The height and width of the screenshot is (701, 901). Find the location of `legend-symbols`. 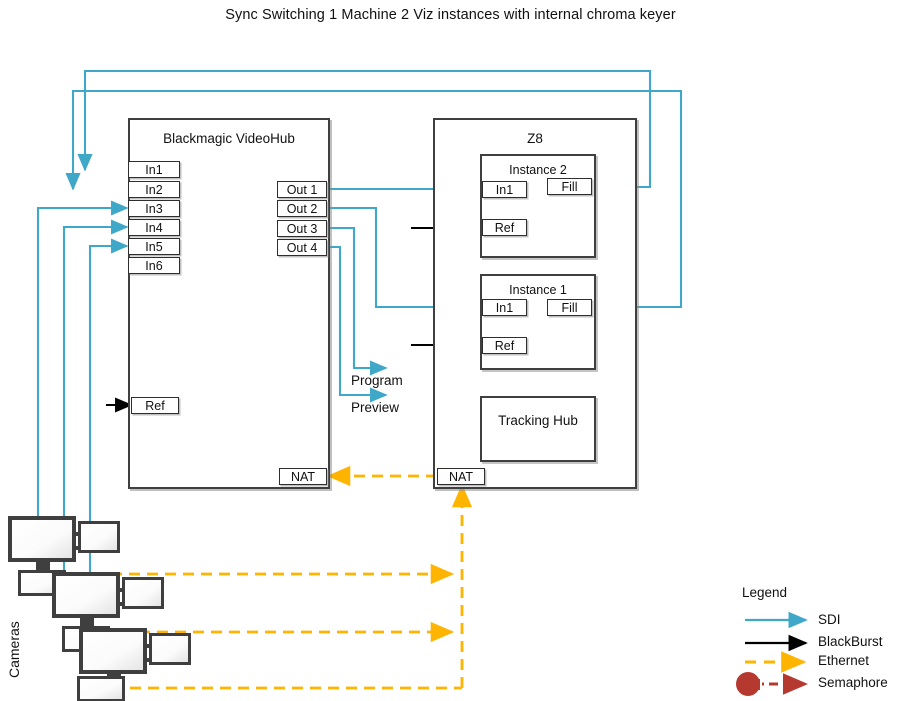

legend-symbols is located at coordinates (772, 653).